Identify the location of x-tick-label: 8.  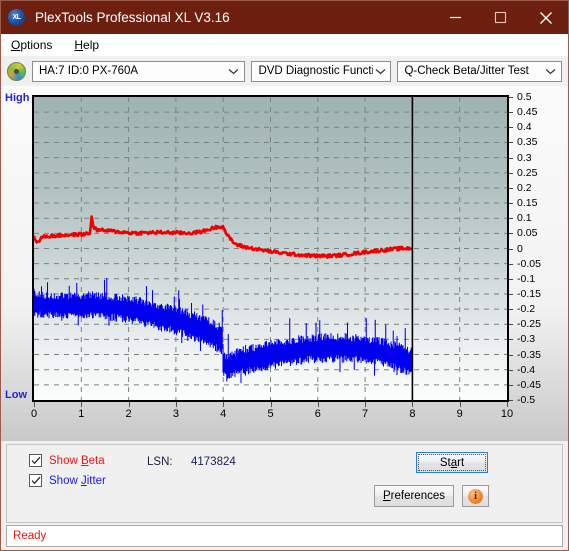
(412, 414).